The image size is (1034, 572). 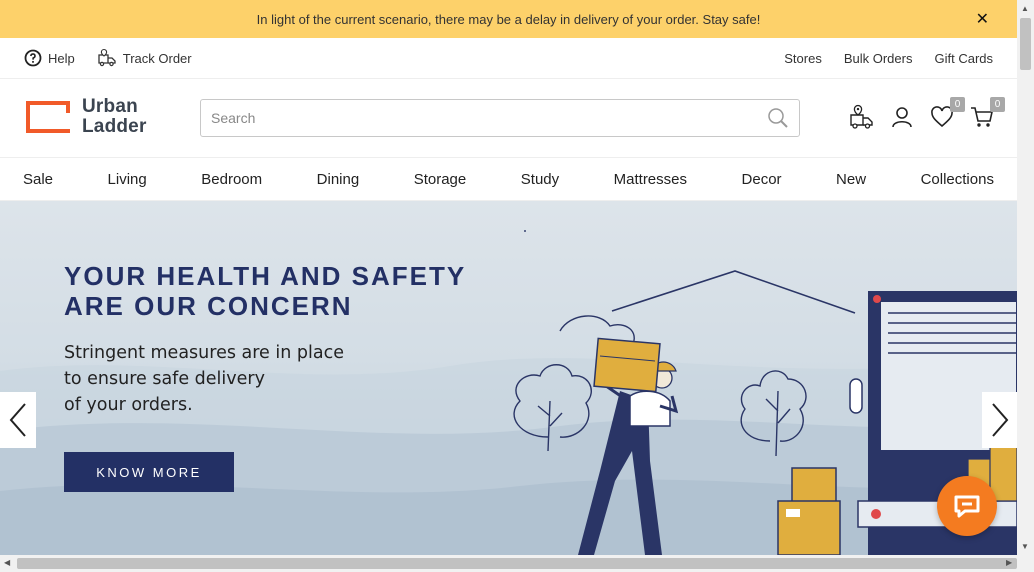 I want to click on nav-item-decor: Decor, so click(x=762, y=179).